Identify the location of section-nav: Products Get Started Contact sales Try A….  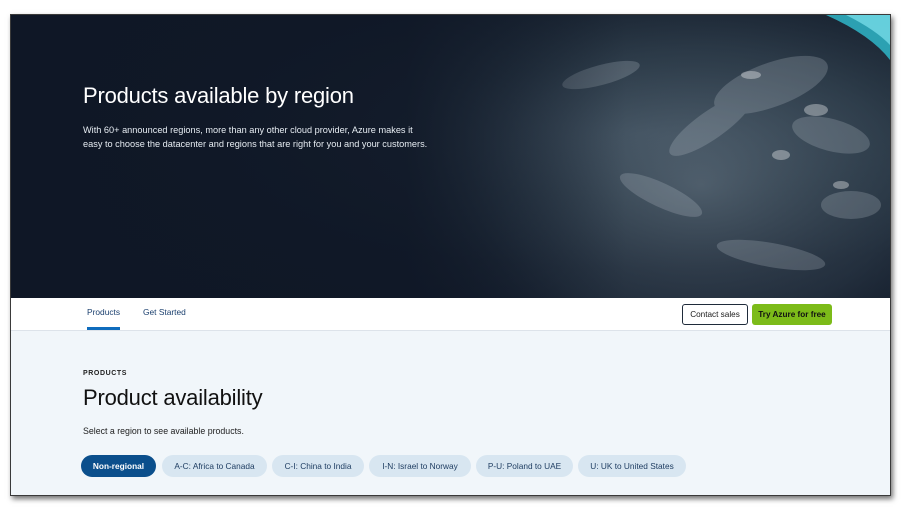
(450, 314).